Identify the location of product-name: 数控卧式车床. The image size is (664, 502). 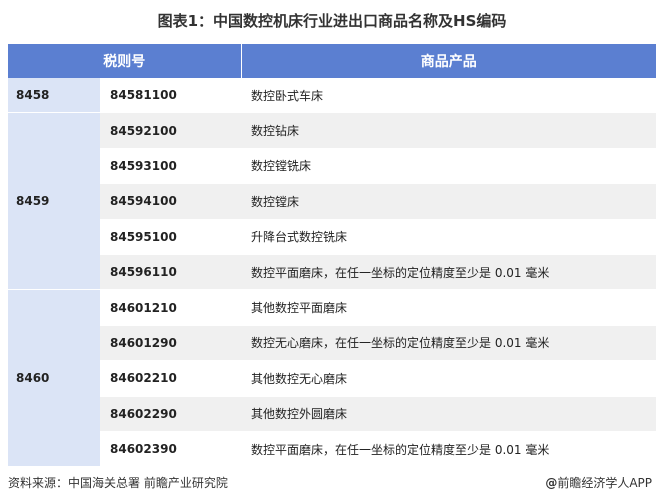
(448, 96).